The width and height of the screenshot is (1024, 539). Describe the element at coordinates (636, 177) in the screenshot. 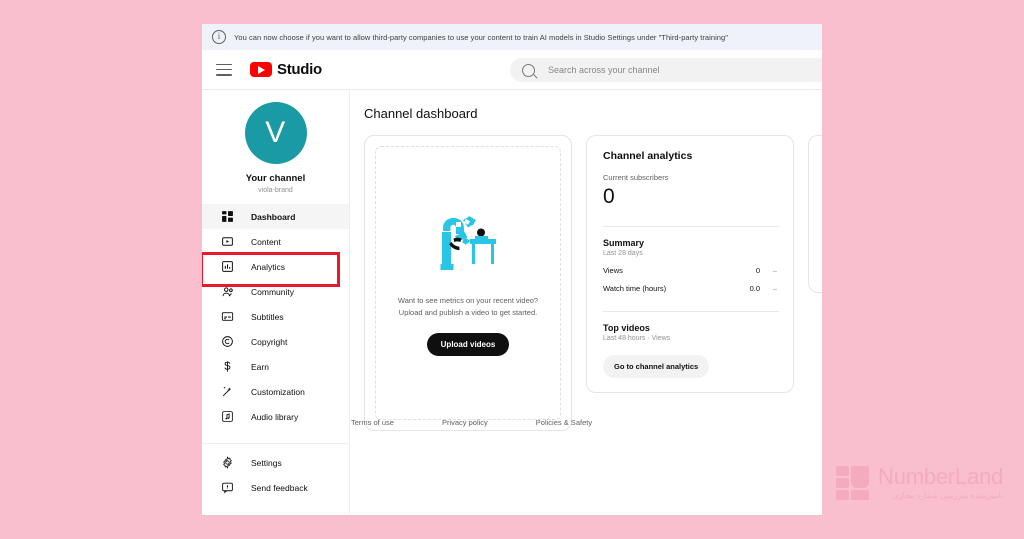

I see `current-subscribers-label: Current subscribers` at that location.